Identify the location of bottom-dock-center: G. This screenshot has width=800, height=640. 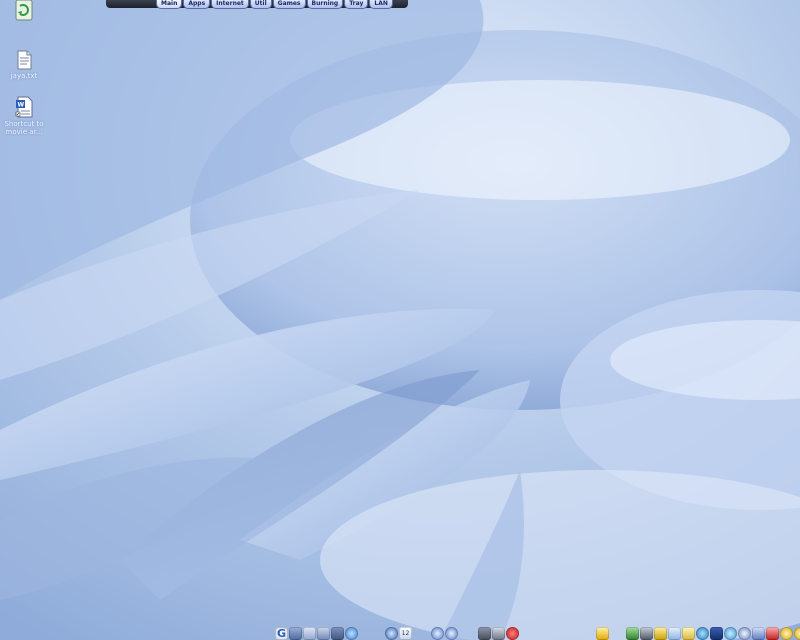
(316, 633).